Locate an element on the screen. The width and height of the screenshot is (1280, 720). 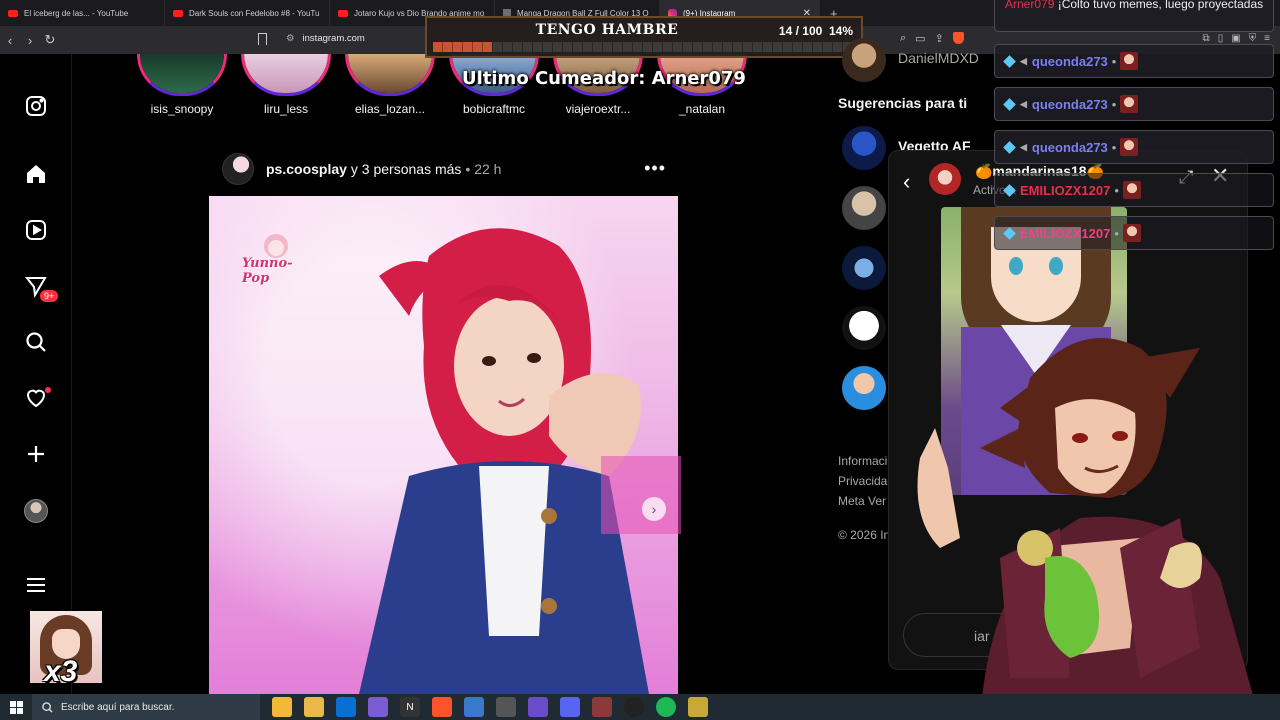
taskbar-search: Escribe aquí para buscar. is located at coordinates (146, 707).